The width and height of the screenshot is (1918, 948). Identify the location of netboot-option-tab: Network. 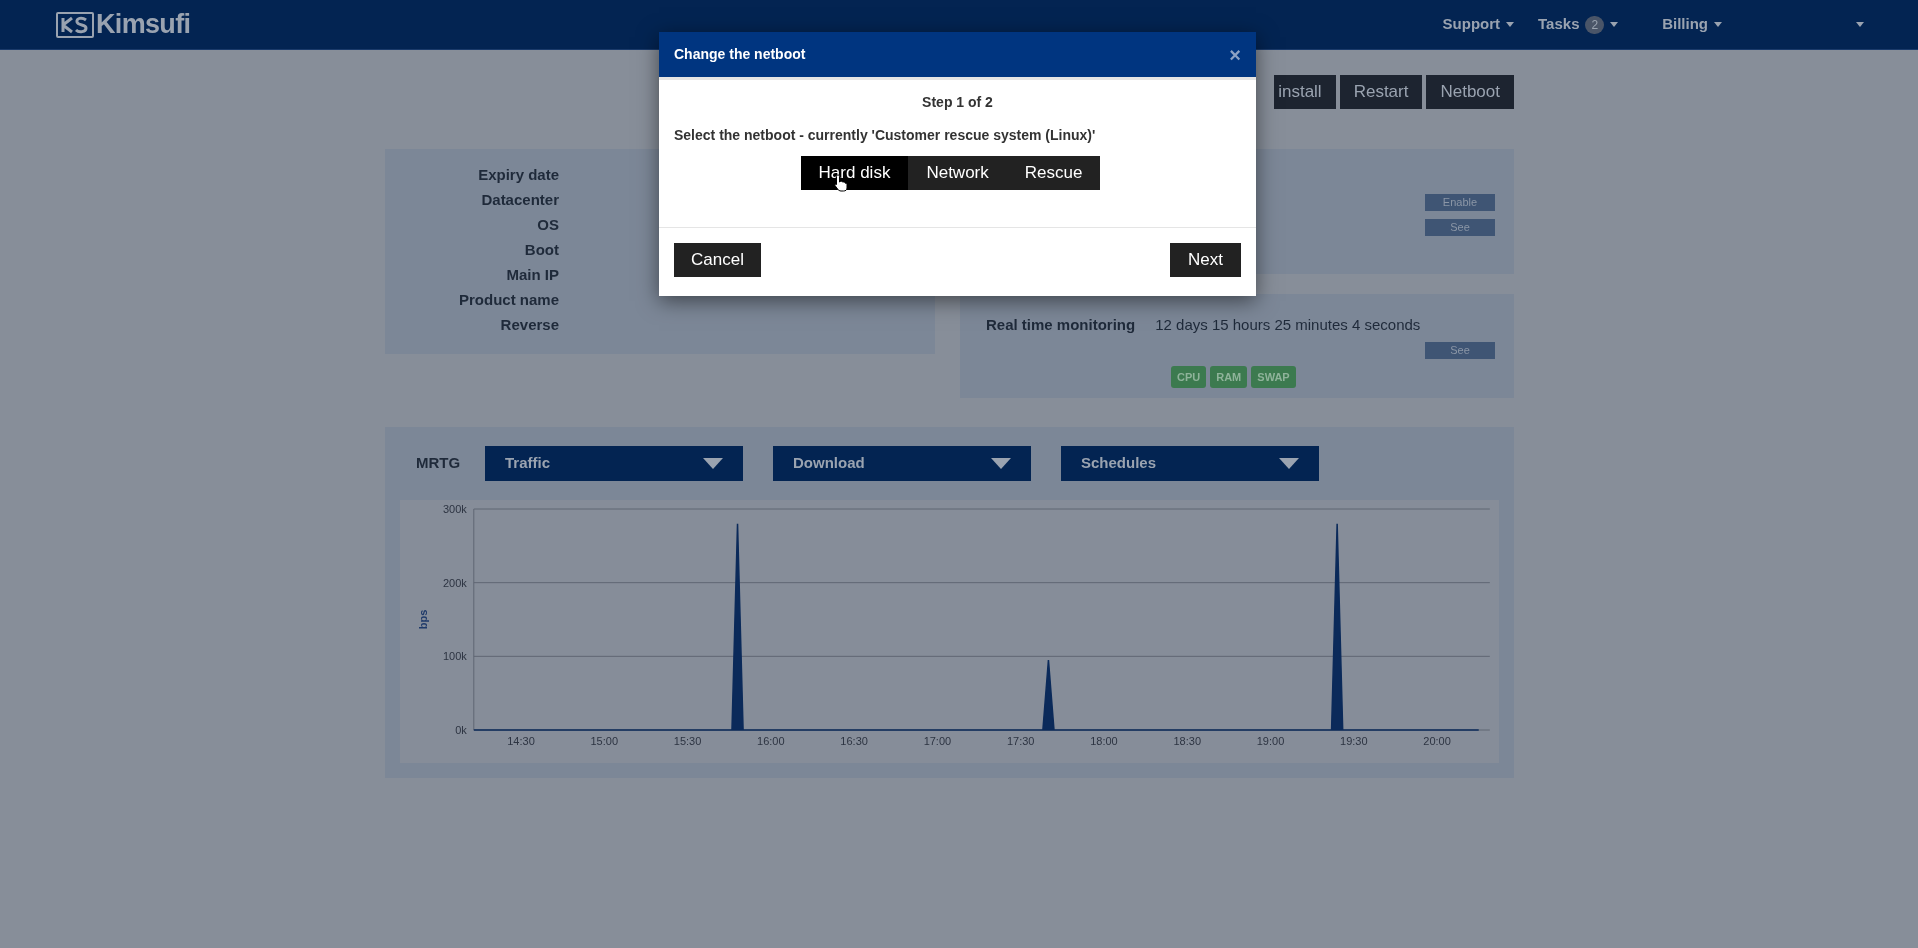
(957, 173).